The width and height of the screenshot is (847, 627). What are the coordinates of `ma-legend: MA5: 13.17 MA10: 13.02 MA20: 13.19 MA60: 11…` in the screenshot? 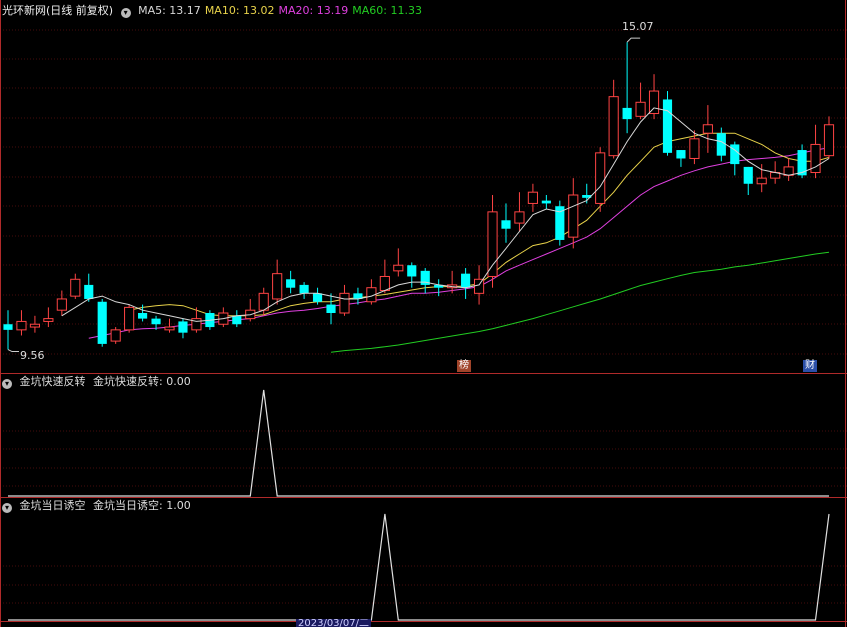 It's located at (282, 10).